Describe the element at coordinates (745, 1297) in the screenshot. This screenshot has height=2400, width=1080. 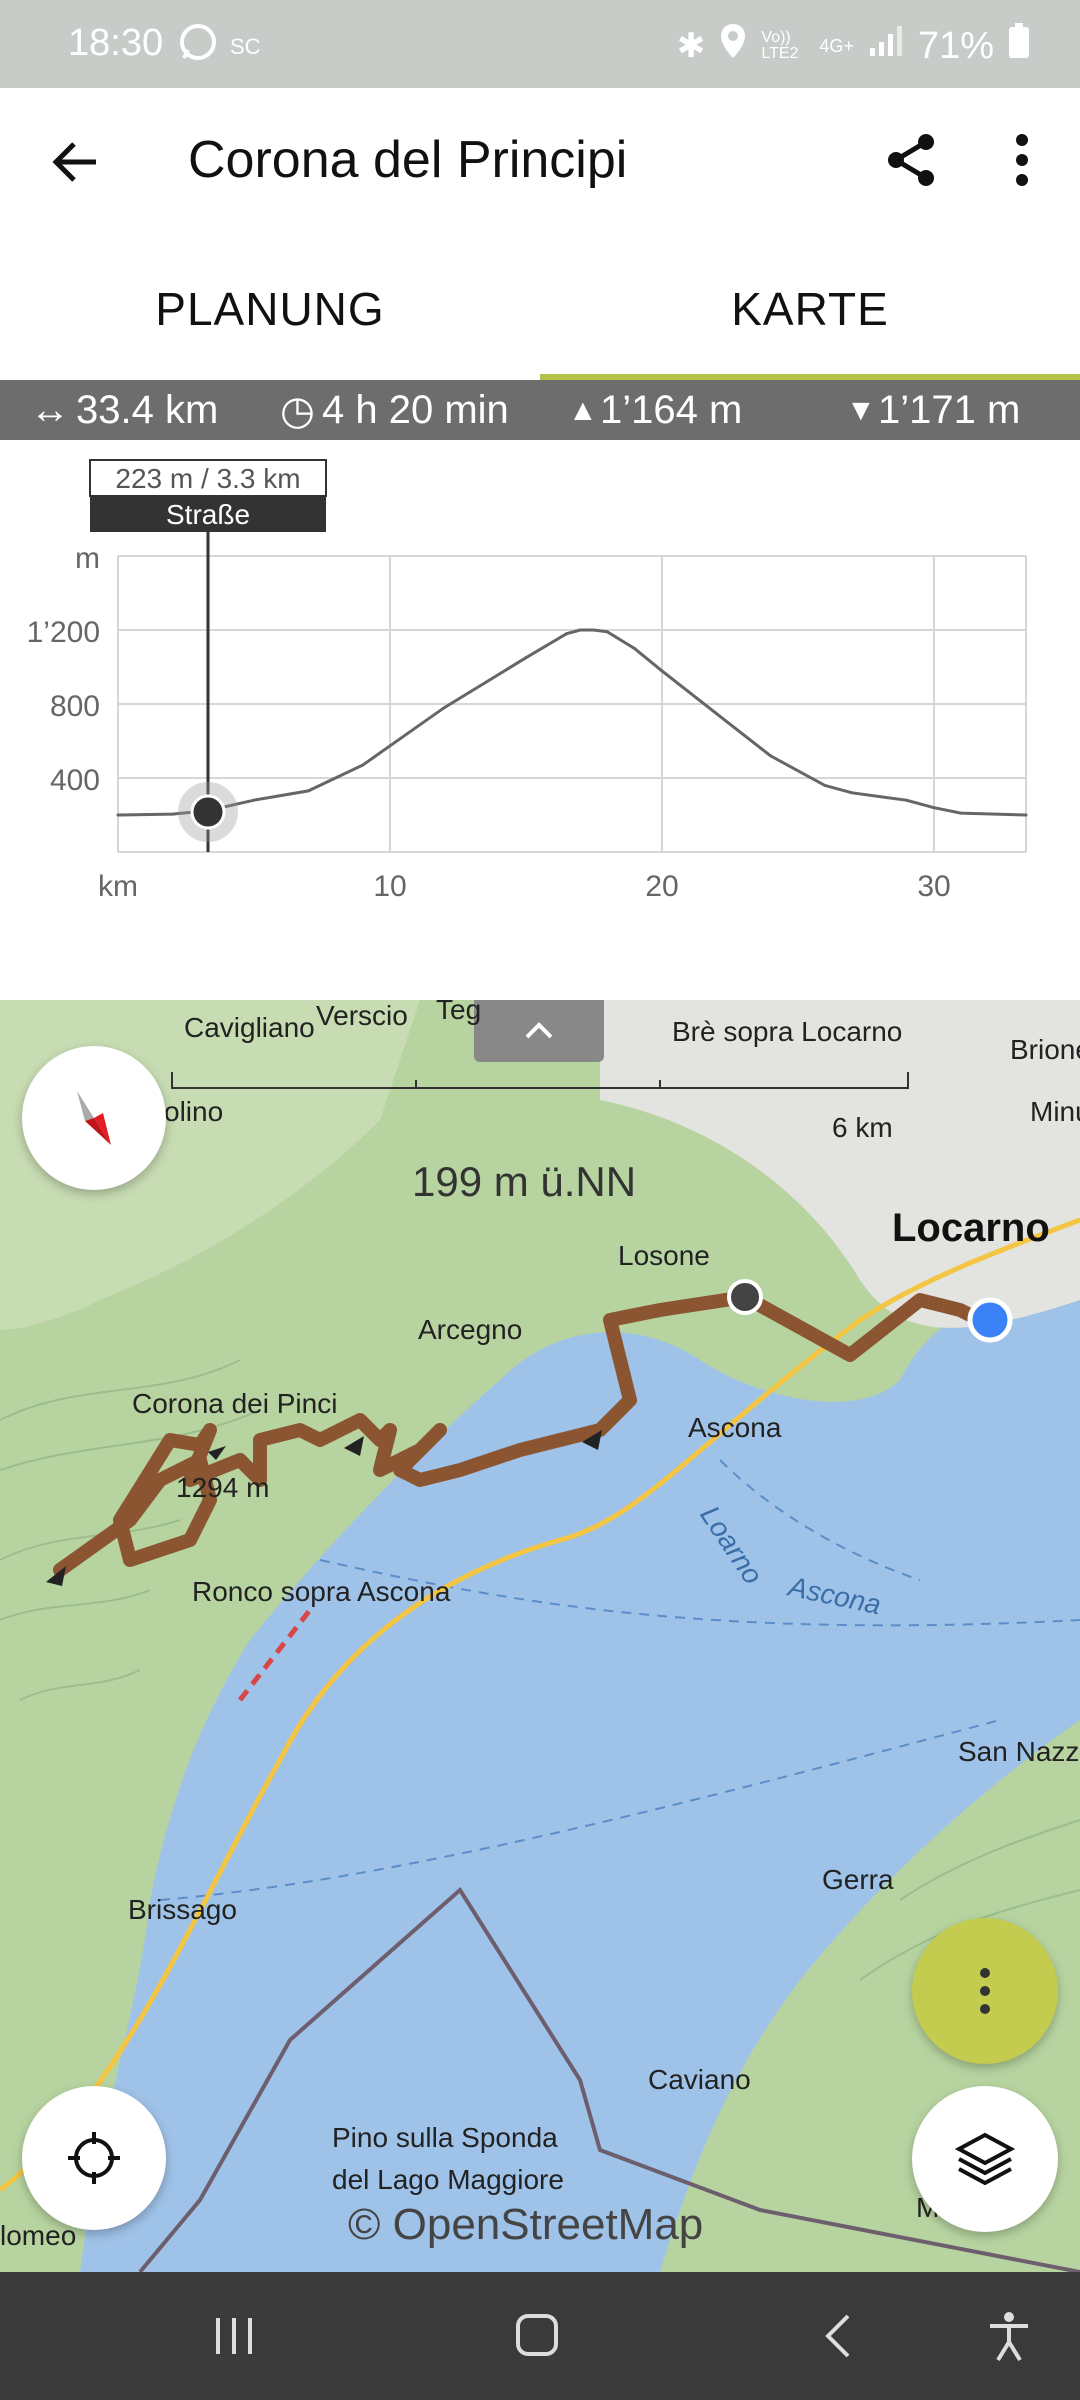
I see `route-position-marker` at that location.